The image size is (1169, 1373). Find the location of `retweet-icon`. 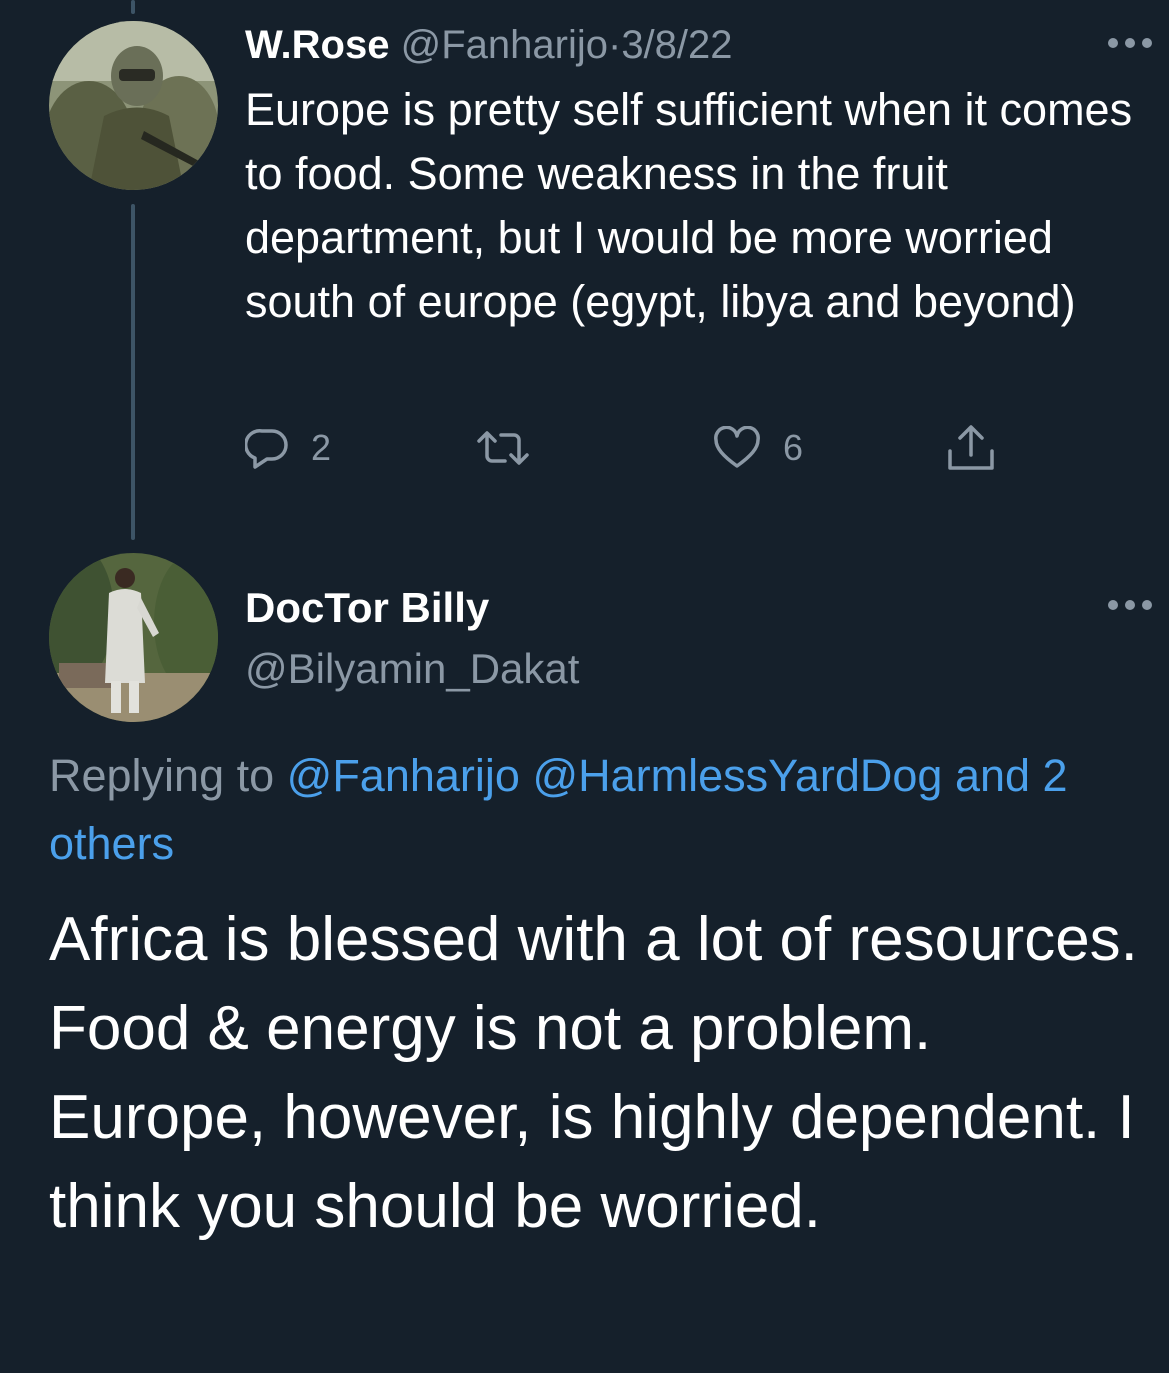

retweet-icon is located at coordinates (503, 448).